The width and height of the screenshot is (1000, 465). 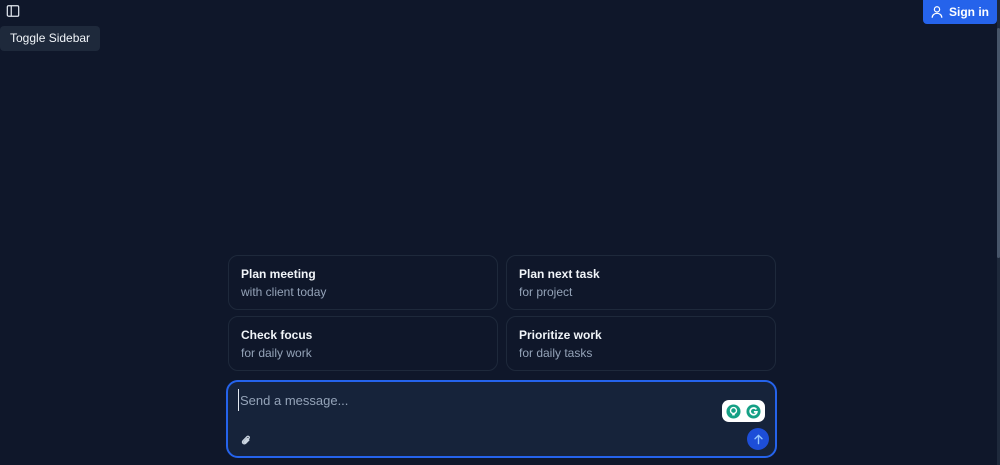 What do you see at coordinates (278, 274) in the screenshot?
I see `suggestion-title: Plan meeting` at bounding box center [278, 274].